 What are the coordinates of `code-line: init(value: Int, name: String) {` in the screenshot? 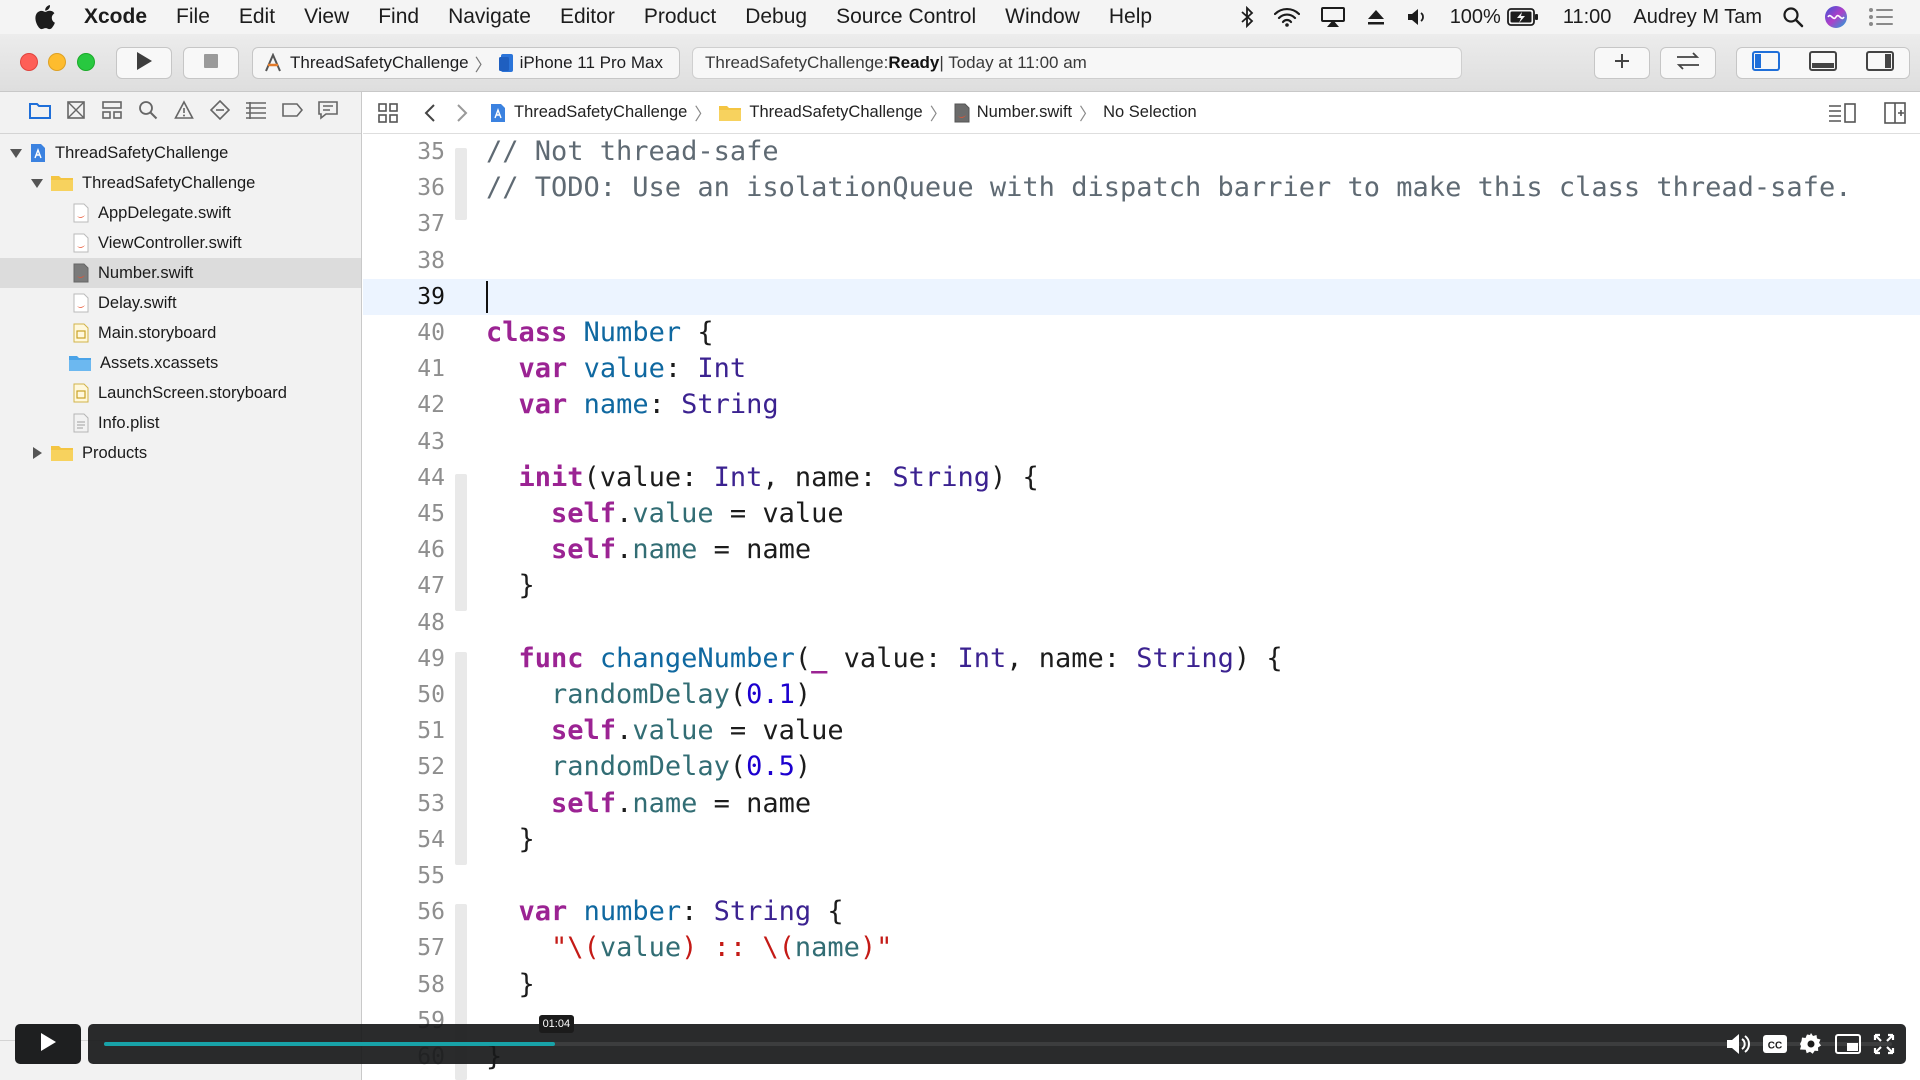 It's located at (762, 478).